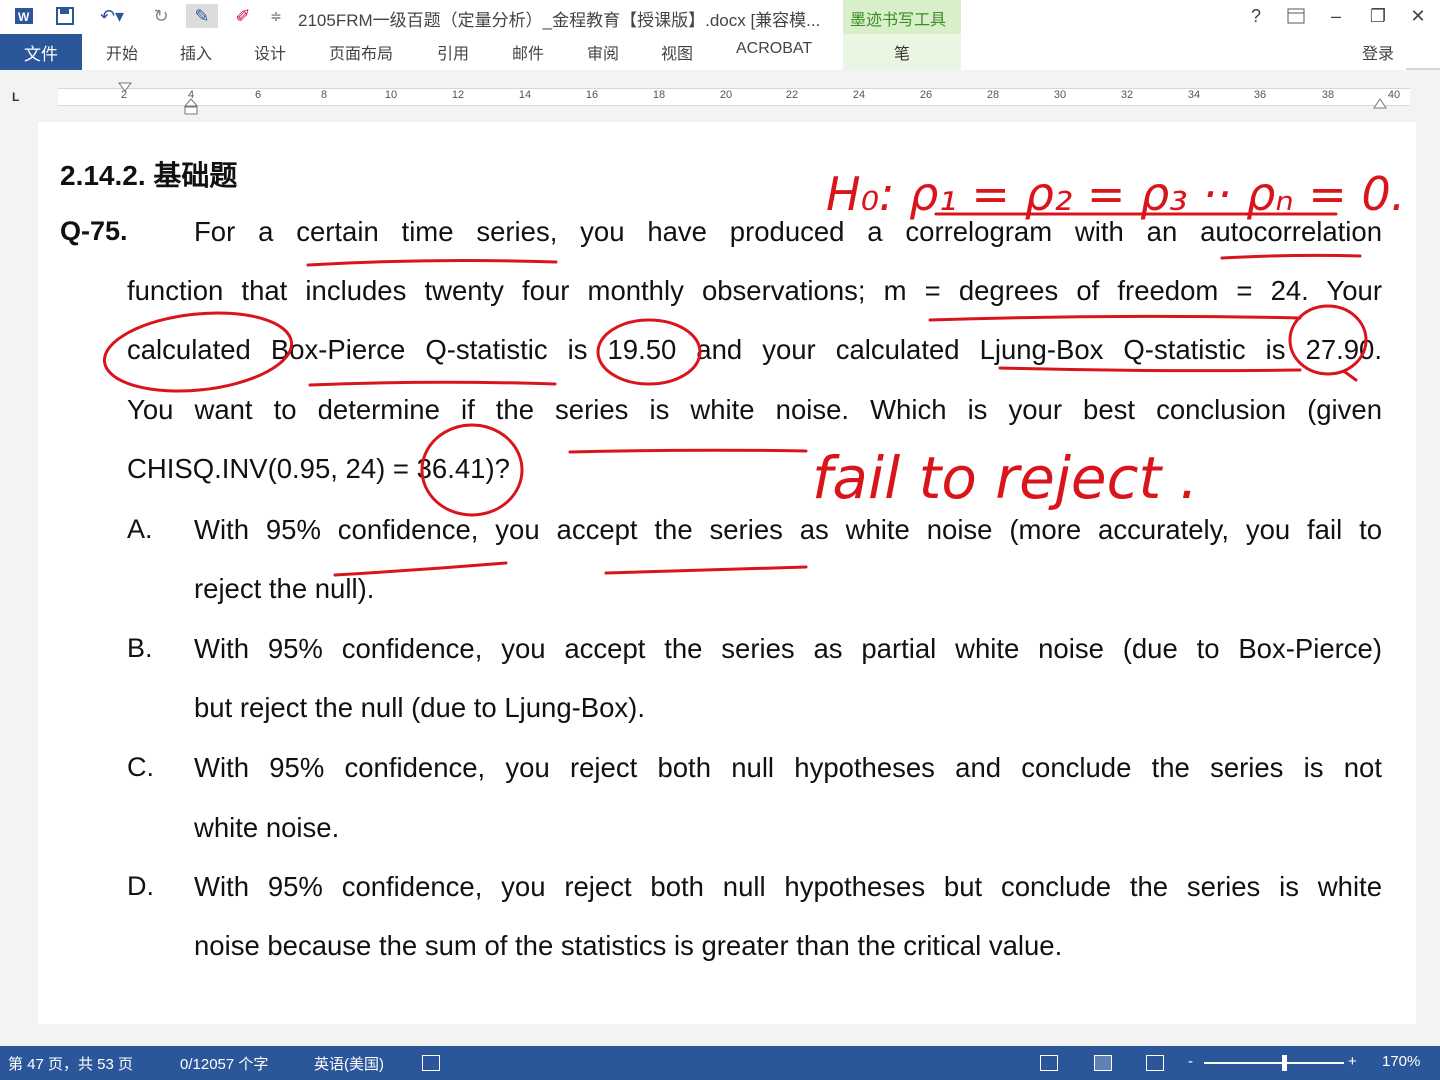 The image size is (1440, 1080). I want to click on tab-page-layout: 页面布局, so click(361, 52).